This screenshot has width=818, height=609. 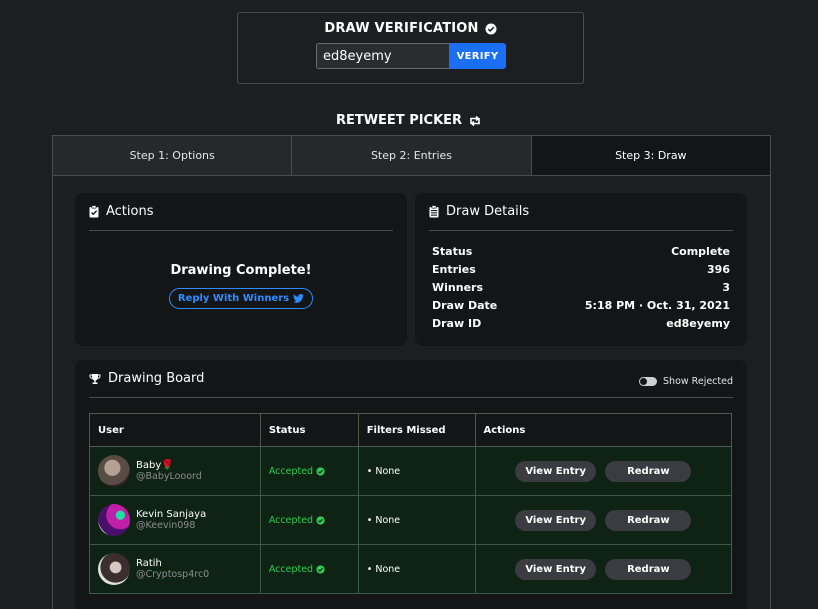 What do you see at coordinates (171, 514) in the screenshot?
I see `user-name: Kevin Sanjaya` at bounding box center [171, 514].